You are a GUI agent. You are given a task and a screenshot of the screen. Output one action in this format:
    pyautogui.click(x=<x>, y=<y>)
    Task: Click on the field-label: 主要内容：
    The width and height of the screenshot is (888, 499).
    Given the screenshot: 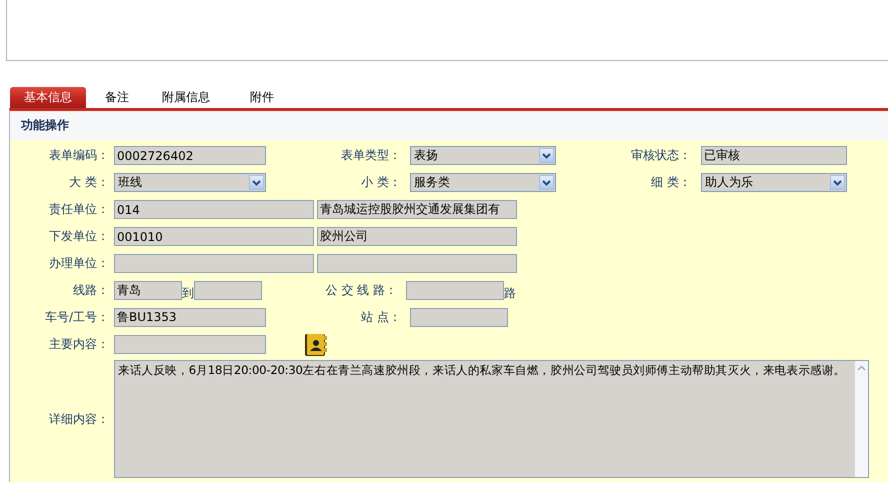 What is the action you would take?
    pyautogui.click(x=78, y=344)
    